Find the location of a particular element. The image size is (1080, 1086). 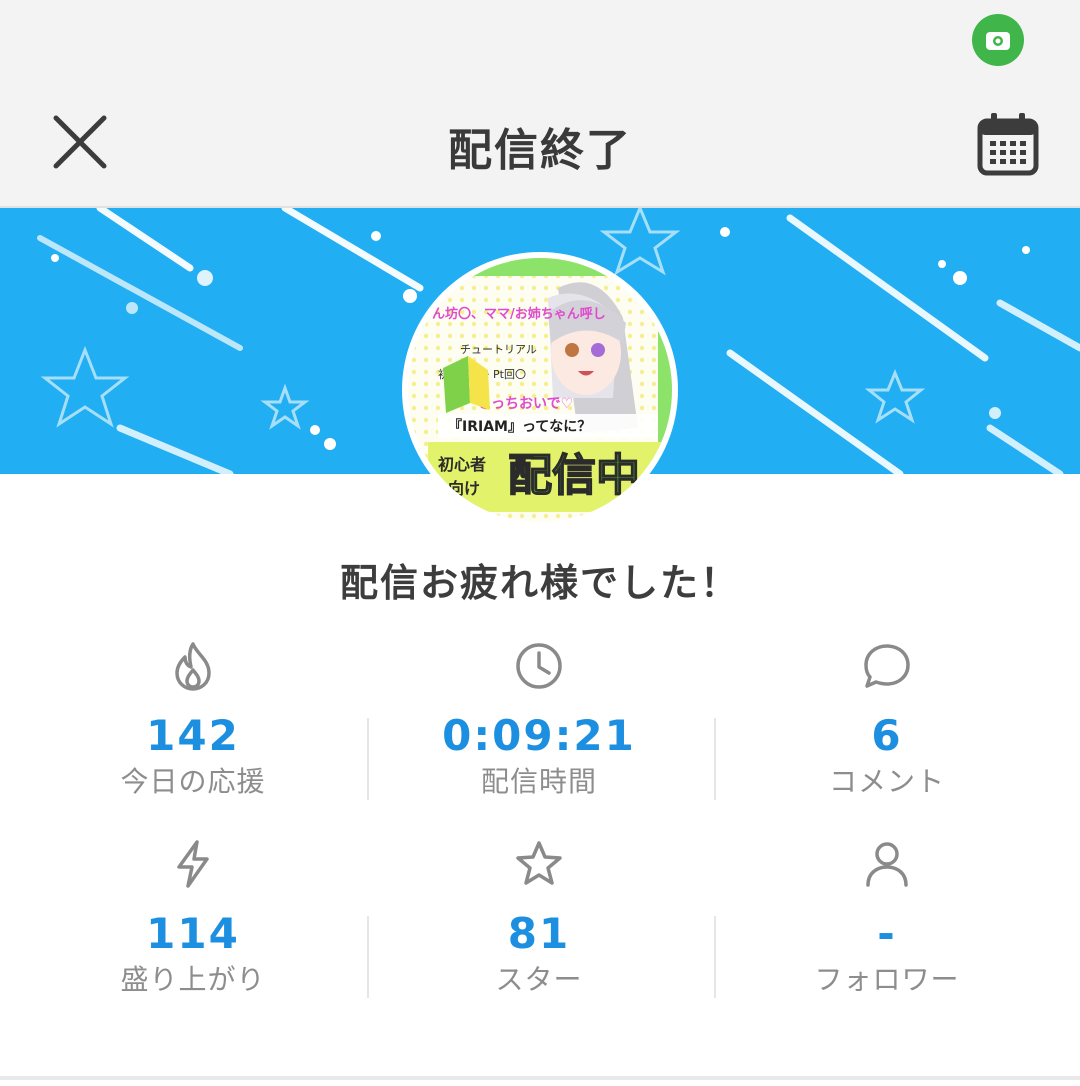

comment-bubble-icon is located at coordinates (887, 666).